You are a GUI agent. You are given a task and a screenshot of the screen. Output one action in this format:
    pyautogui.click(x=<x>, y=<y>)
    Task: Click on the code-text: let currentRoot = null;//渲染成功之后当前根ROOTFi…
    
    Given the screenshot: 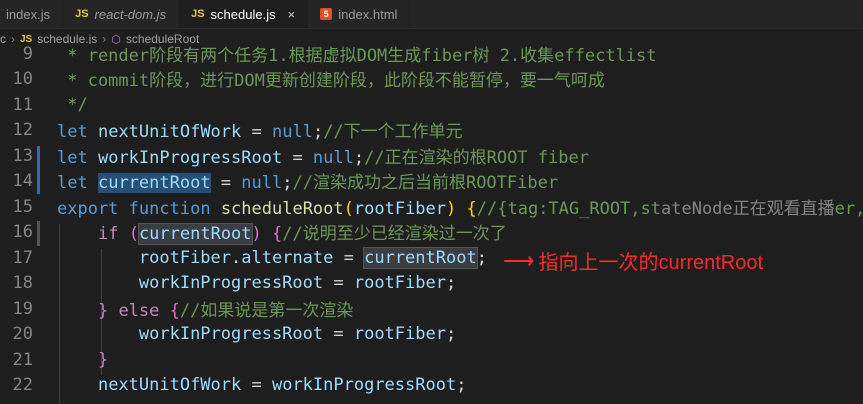 What is the action you would take?
    pyautogui.click(x=308, y=181)
    